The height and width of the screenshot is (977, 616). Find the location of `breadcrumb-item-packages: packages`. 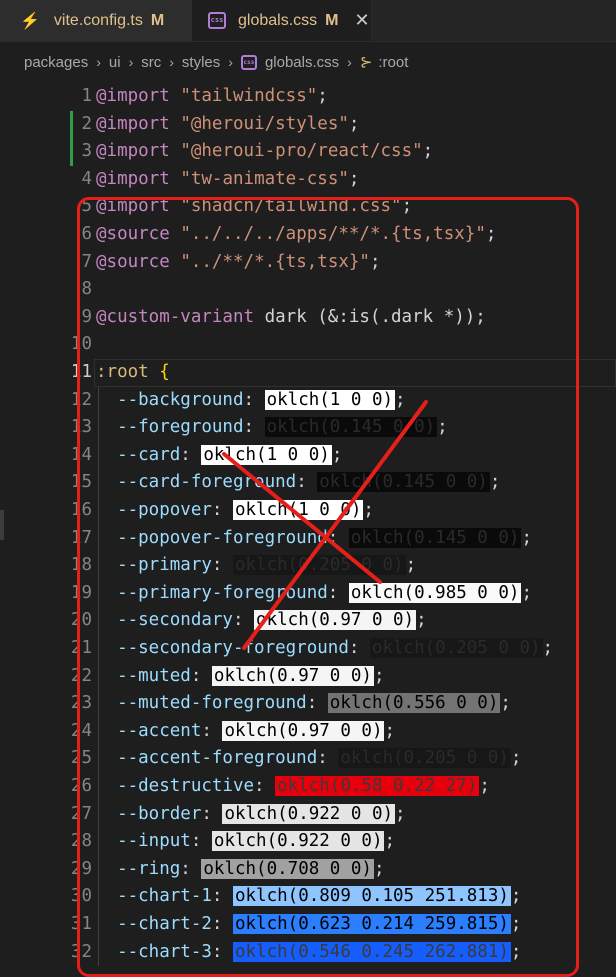

breadcrumb-item-packages: packages is located at coordinates (56, 62).